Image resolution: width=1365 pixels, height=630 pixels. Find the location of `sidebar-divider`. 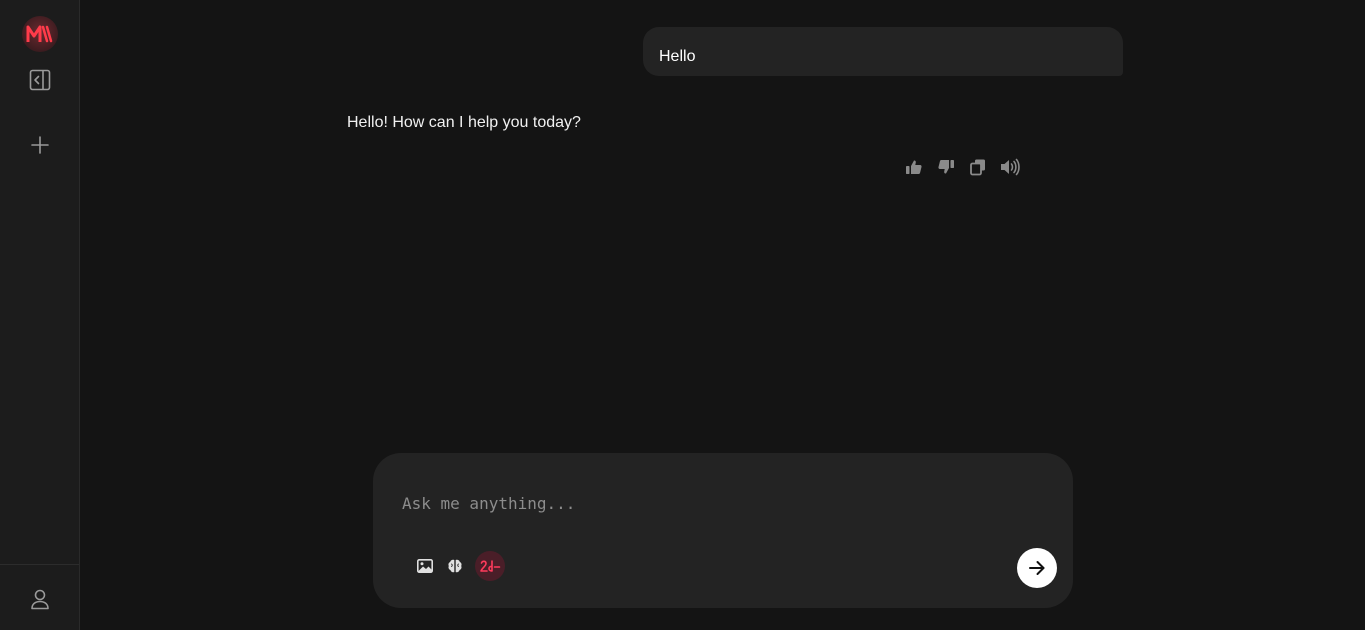

sidebar-divider is located at coordinates (39, 564).